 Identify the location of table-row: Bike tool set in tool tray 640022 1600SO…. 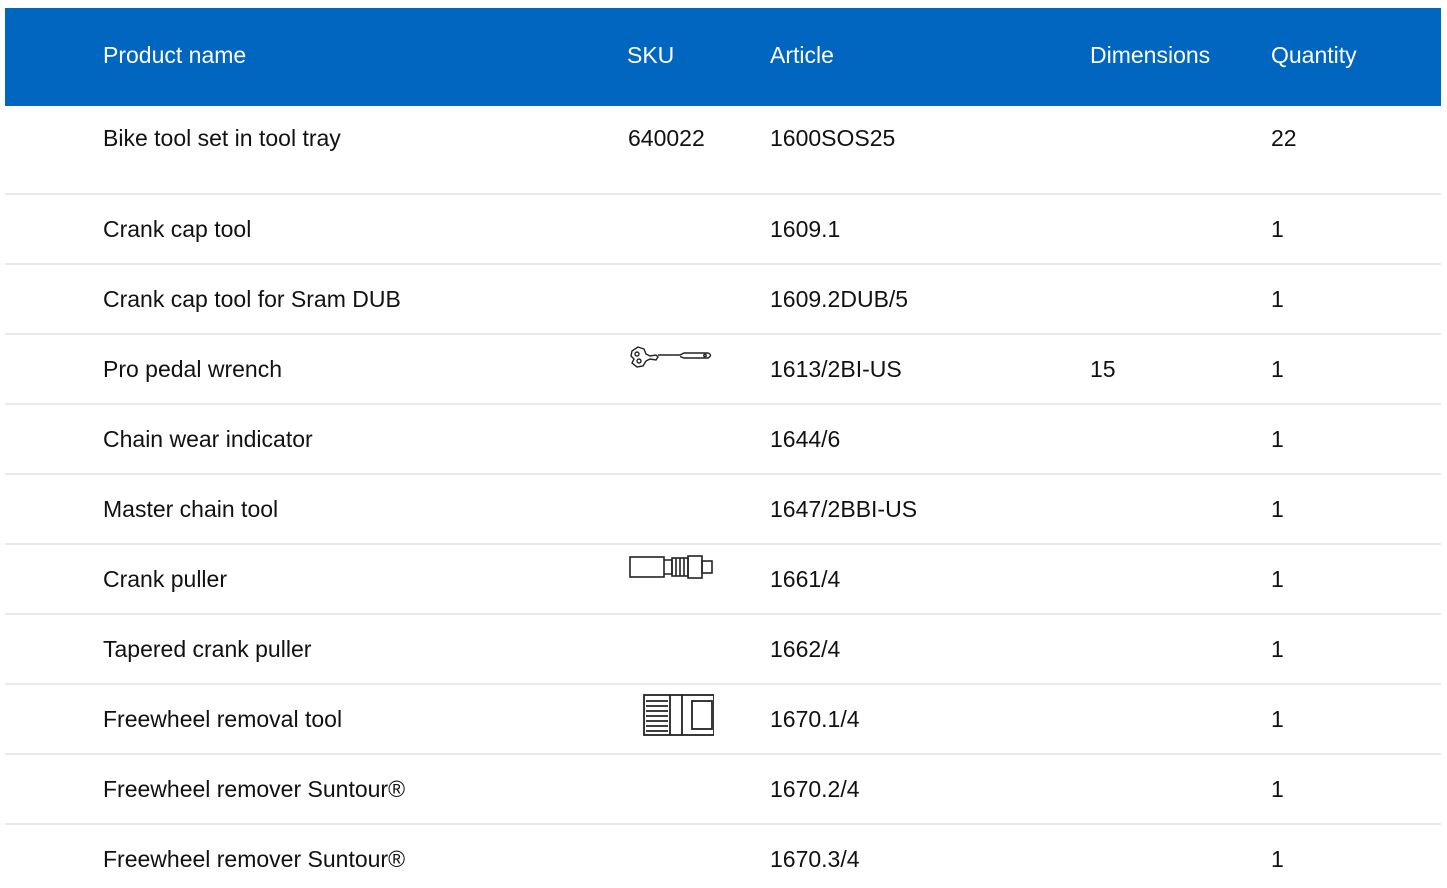
(723, 150).